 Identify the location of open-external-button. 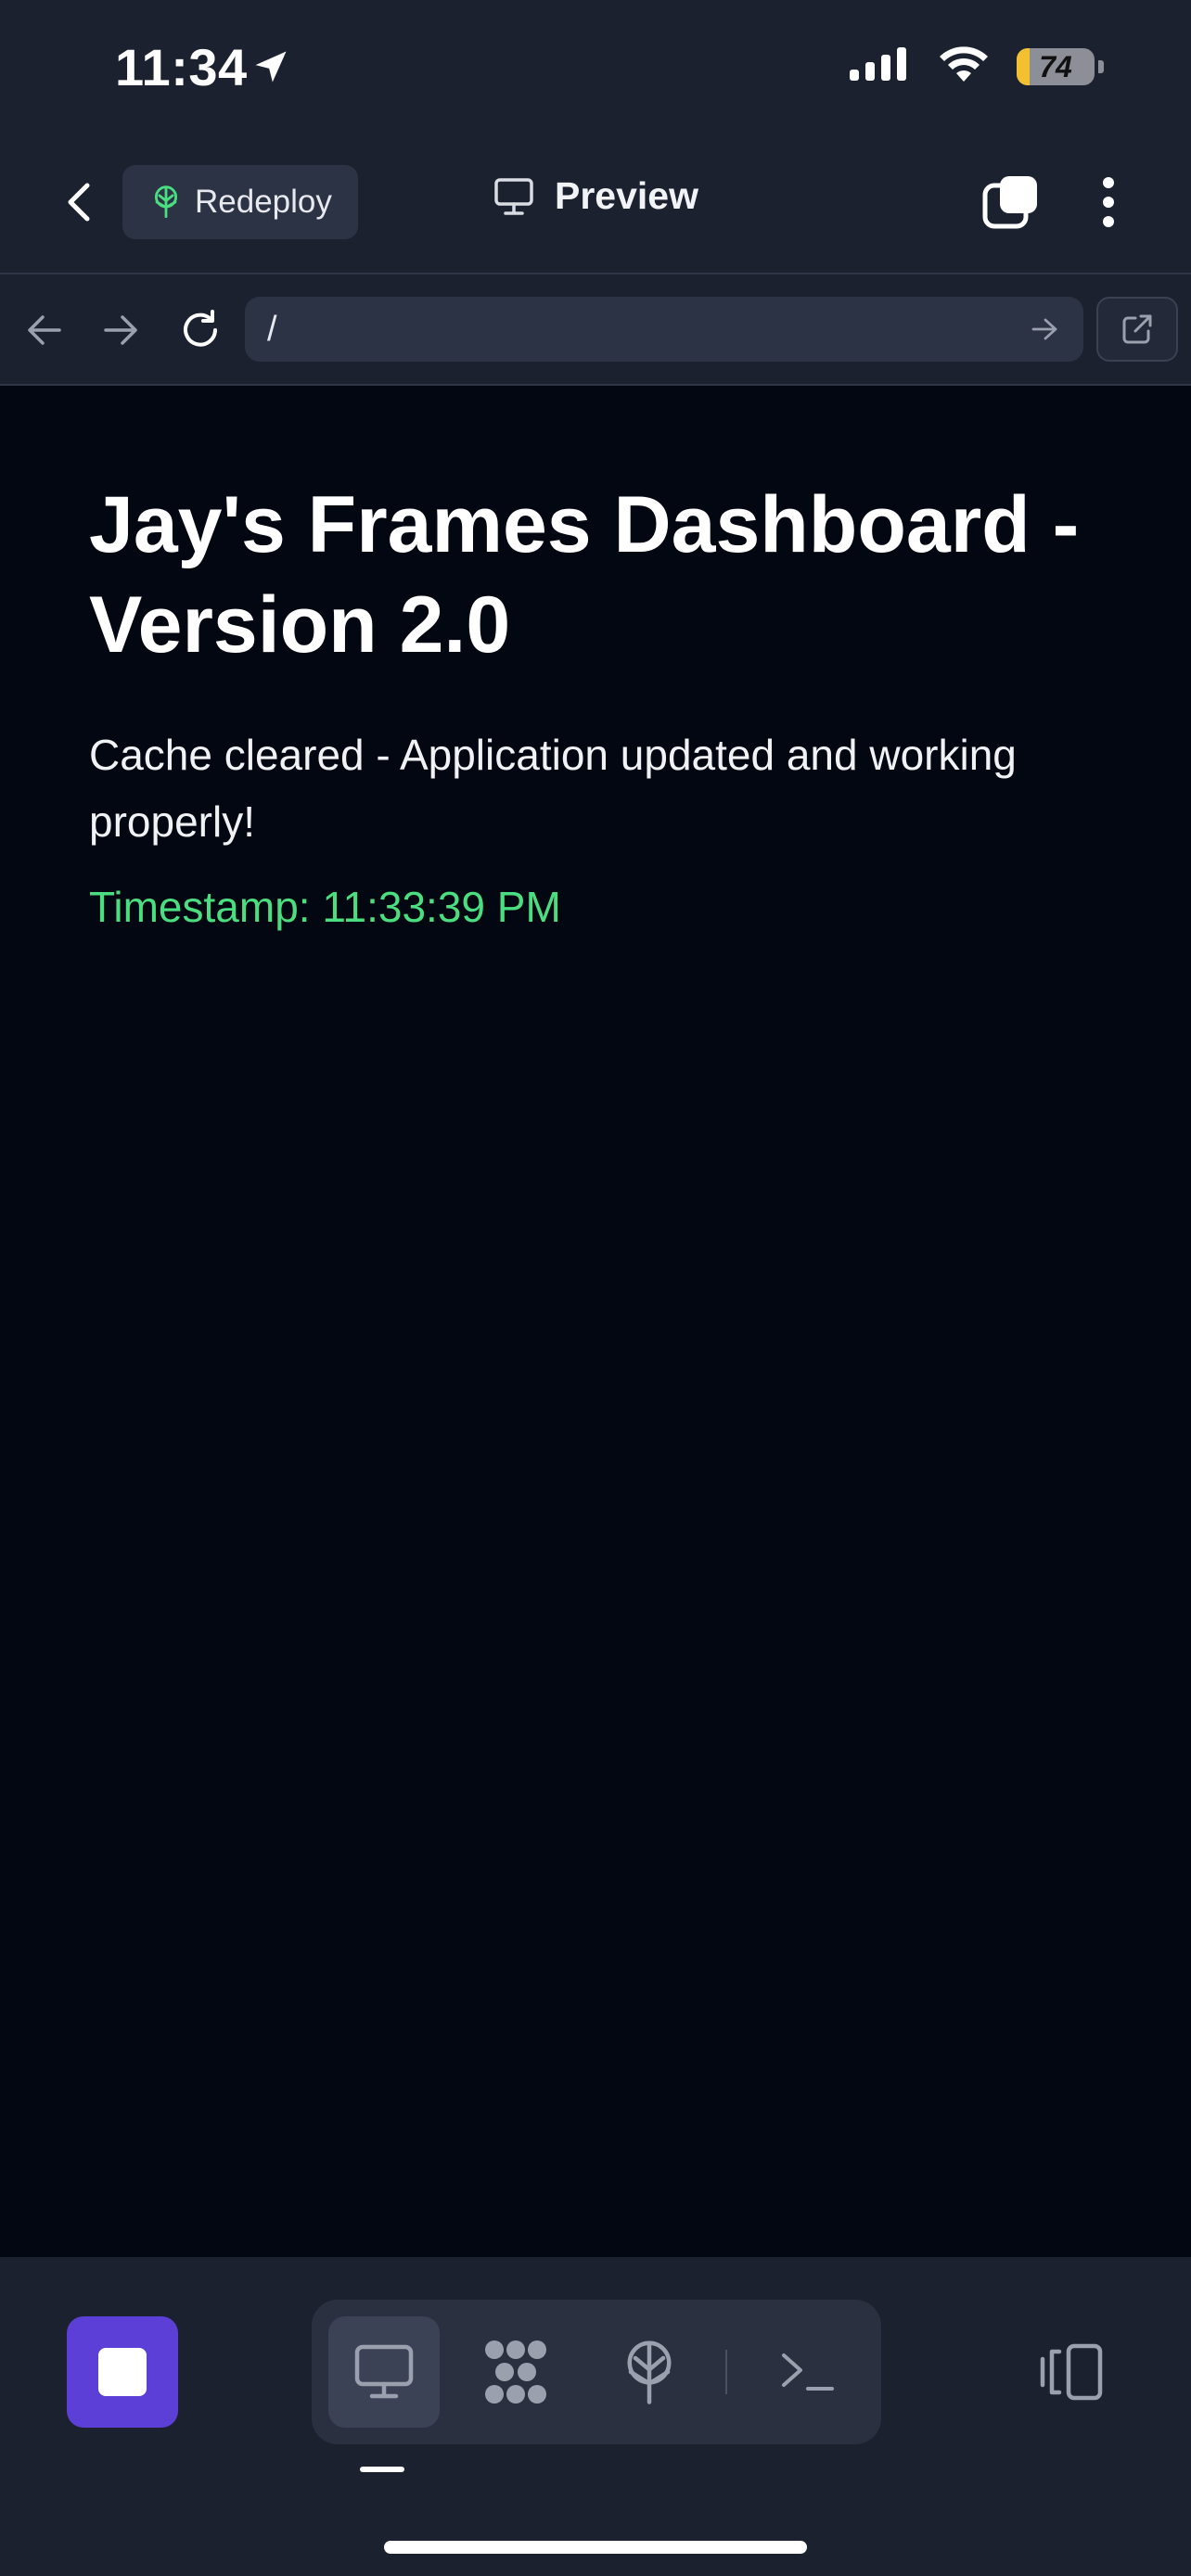
(1137, 329).